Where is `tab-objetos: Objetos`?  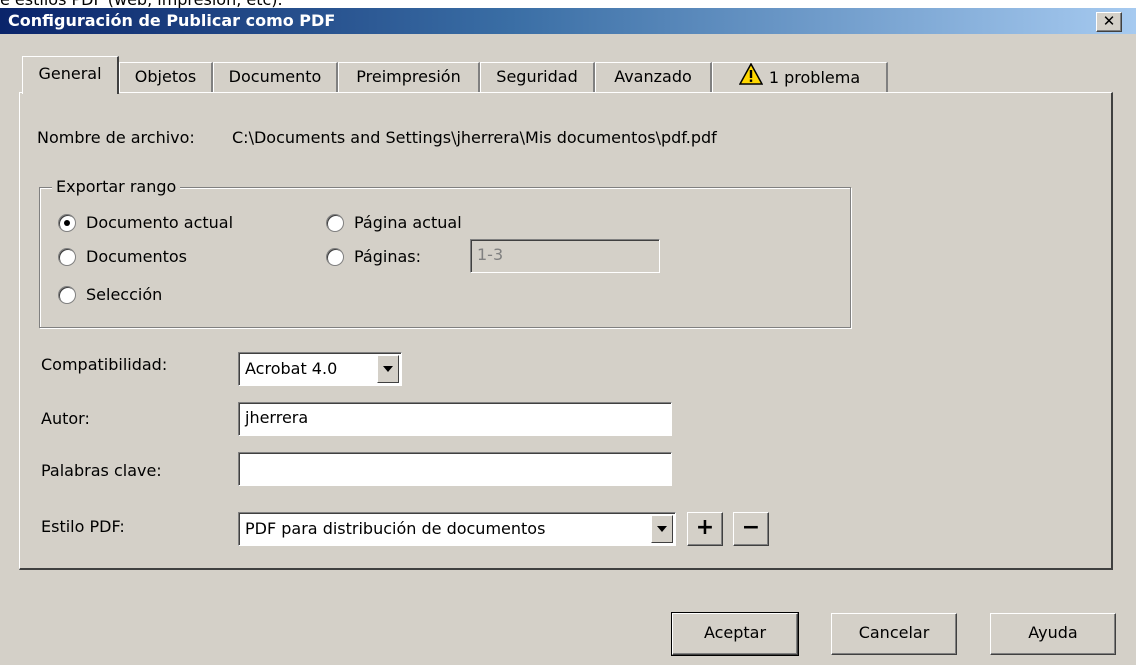 tab-objetos: Objetos is located at coordinates (166, 77).